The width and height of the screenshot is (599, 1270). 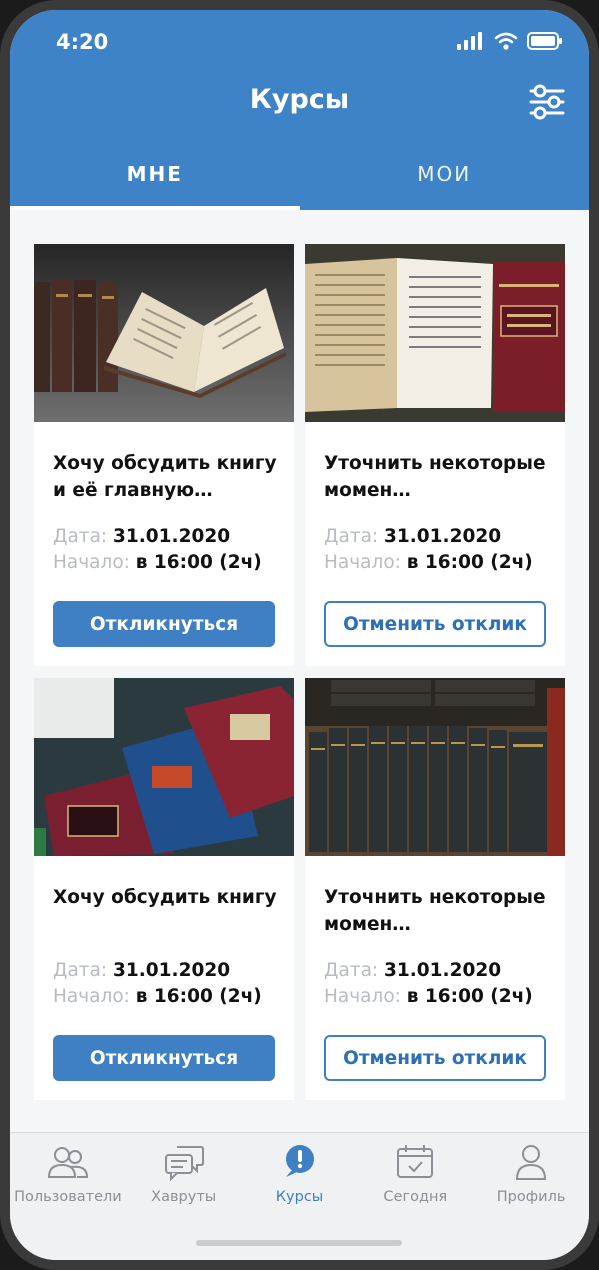 What do you see at coordinates (165, 897) in the screenshot?
I see `course-title: Хочу обсудить книгу` at bounding box center [165, 897].